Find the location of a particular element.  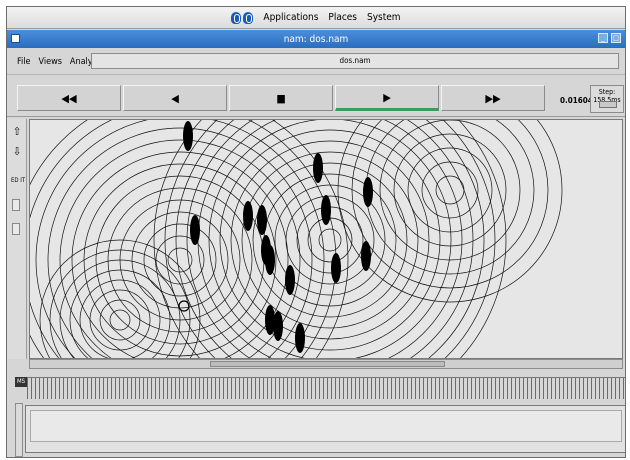

annotation-panel is located at coordinates (325, 429).